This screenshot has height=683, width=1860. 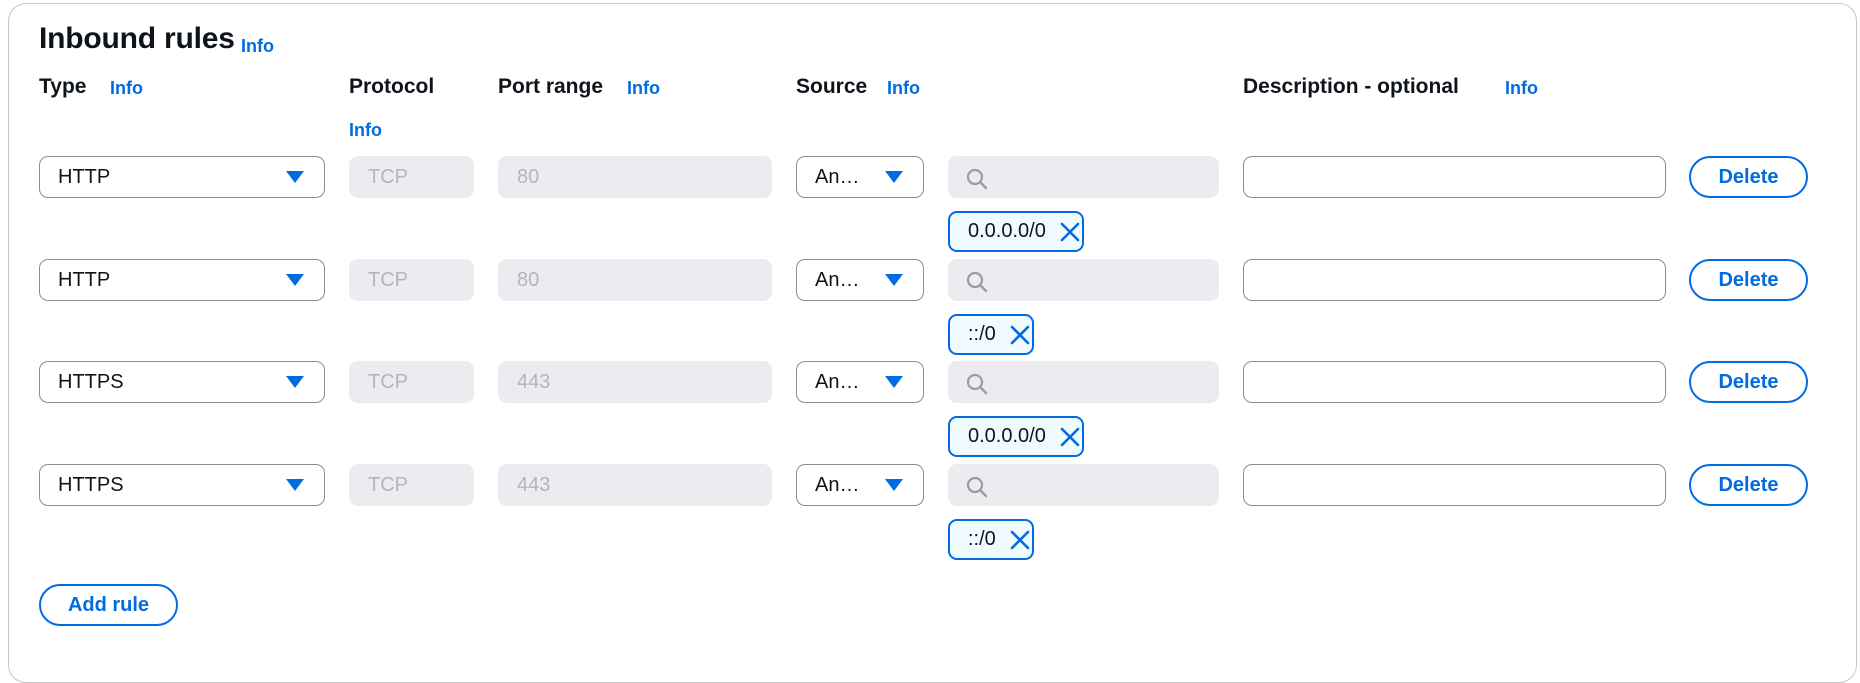 I want to click on port-range-info-link: Info, so click(x=643, y=88).